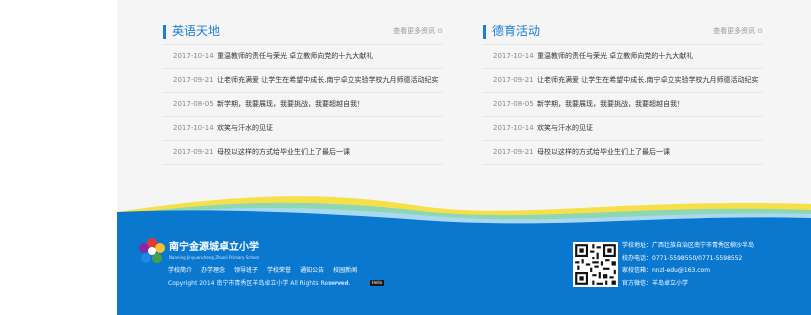 Image resolution: width=811 pixels, height=315 pixels. Describe the element at coordinates (688, 245) in the screenshot. I see `contact-address: 学校地址：广西壮族自治区南宁市青秀区柳沙半岛` at that location.